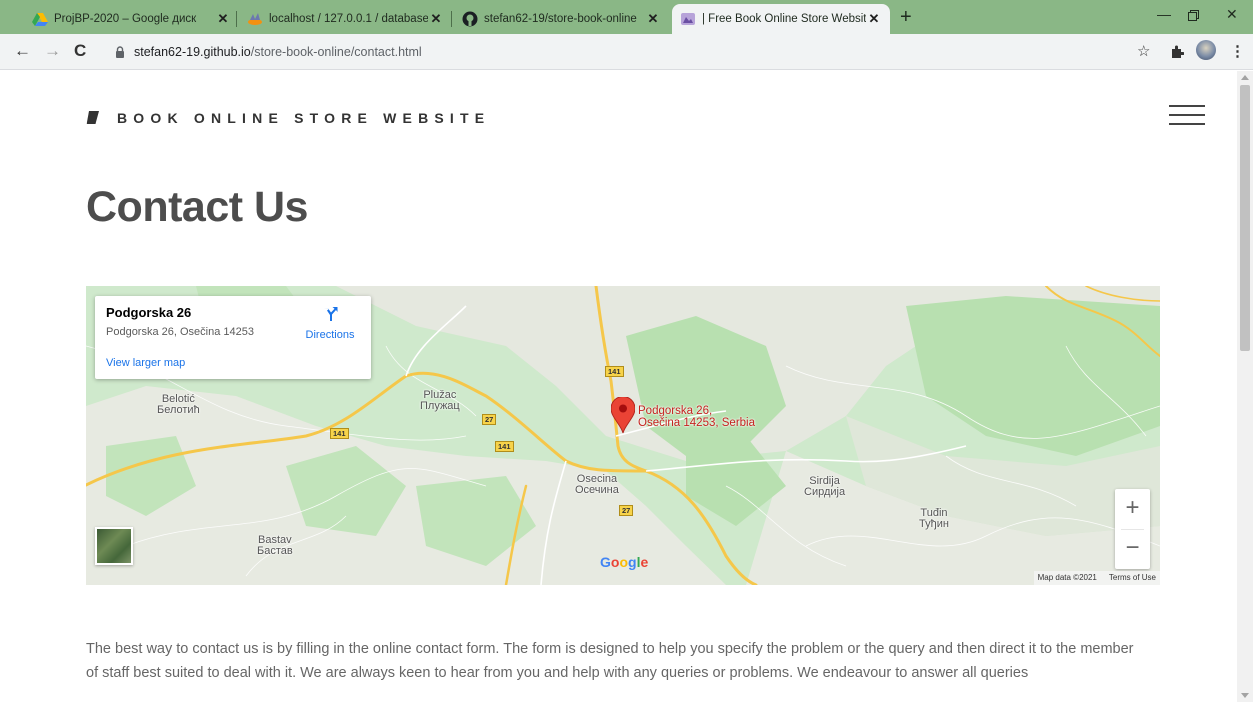 The image size is (1253, 702). I want to click on back-icon: ←, so click(22, 51).